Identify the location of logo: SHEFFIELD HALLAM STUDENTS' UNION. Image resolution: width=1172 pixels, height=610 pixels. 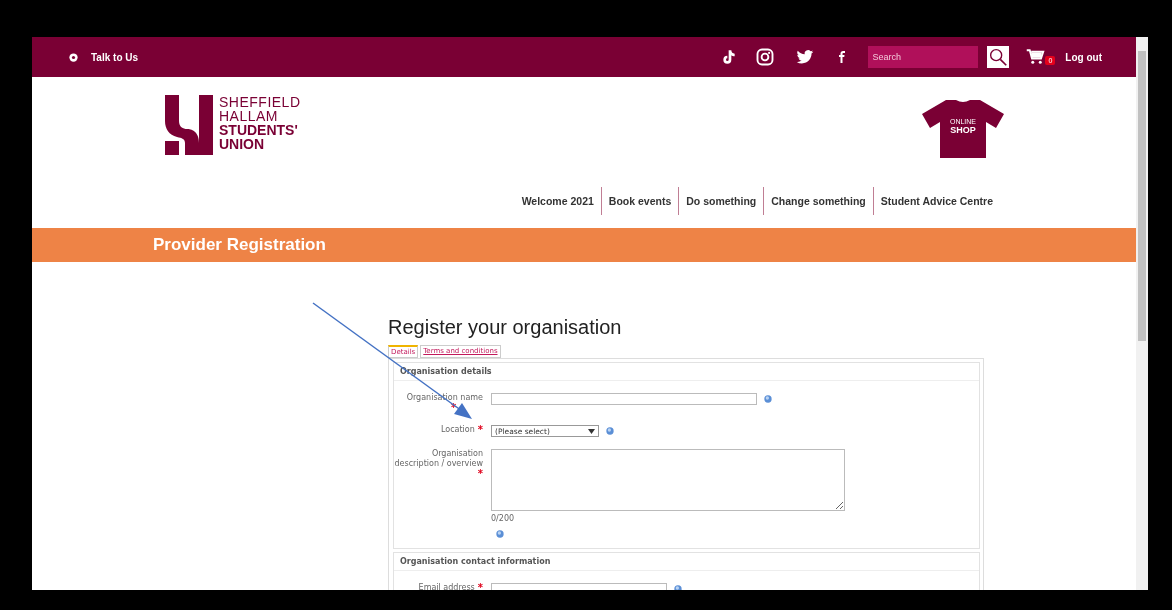
(233, 141).